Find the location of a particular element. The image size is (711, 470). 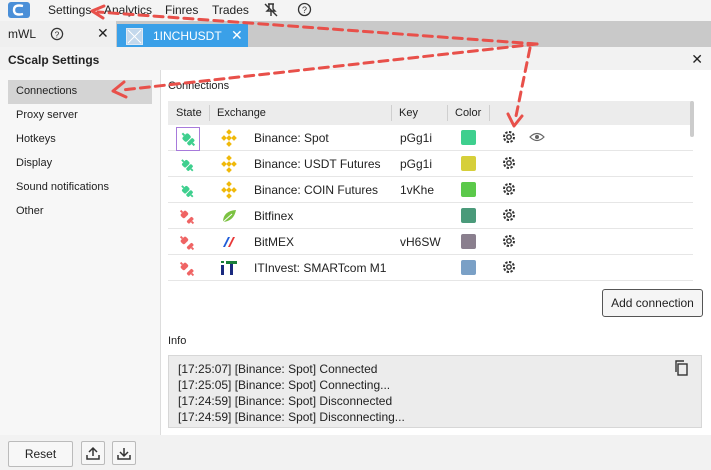

download-icon is located at coordinates (124, 454).